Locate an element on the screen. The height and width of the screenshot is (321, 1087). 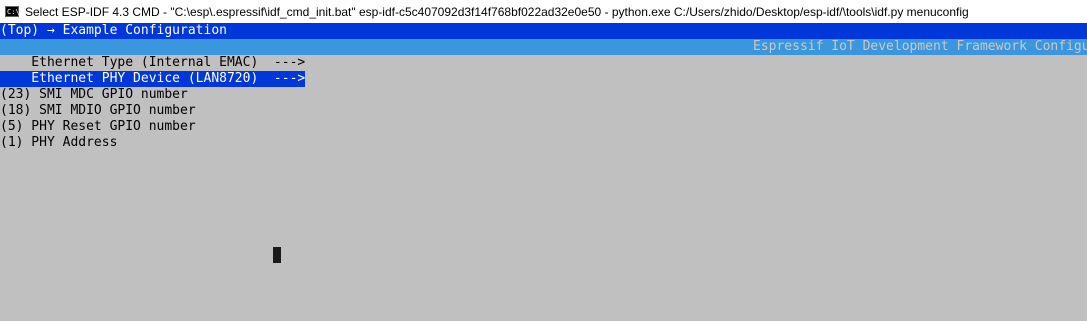
cmd-icon: C:\ is located at coordinates (12, 11).